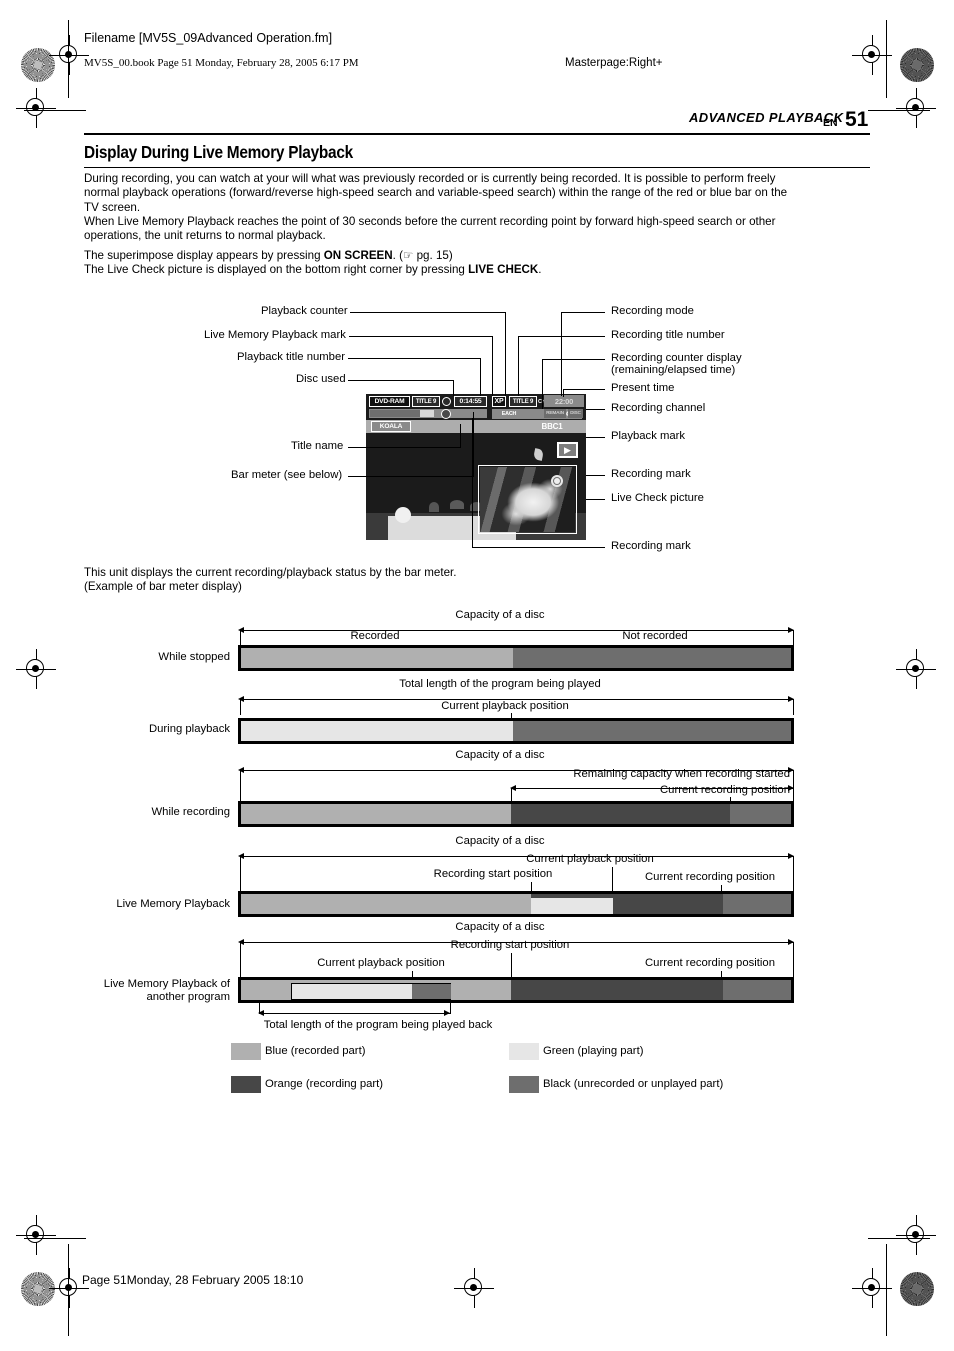 This screenshot has width=954, height=1351. I want to click on bar-meter-while-stopped, so click(516, 658).